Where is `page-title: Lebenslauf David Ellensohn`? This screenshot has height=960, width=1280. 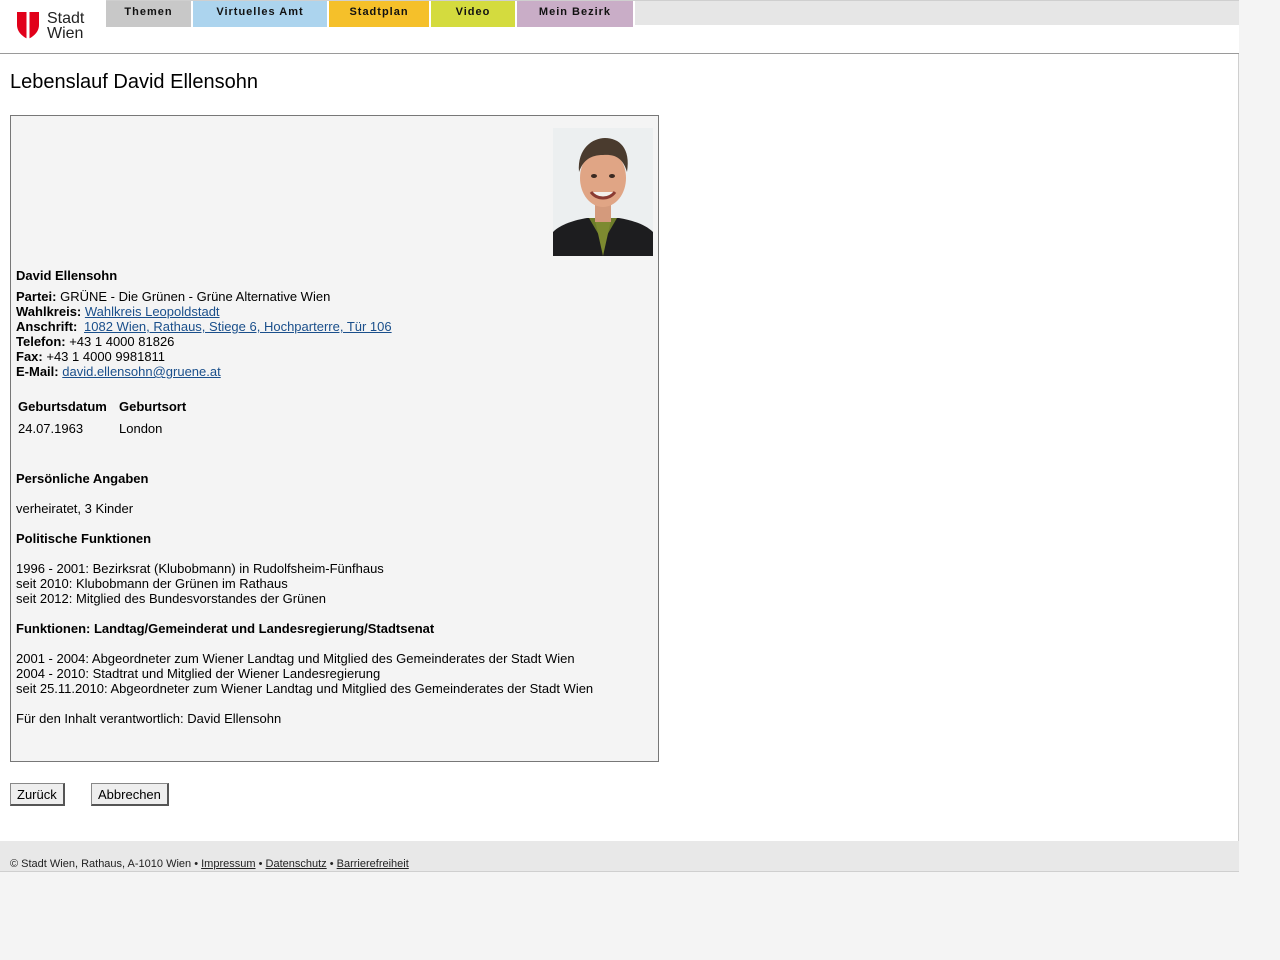 page-title: Lebenslauf David Ellensohn is located at coordinates (134, 82).